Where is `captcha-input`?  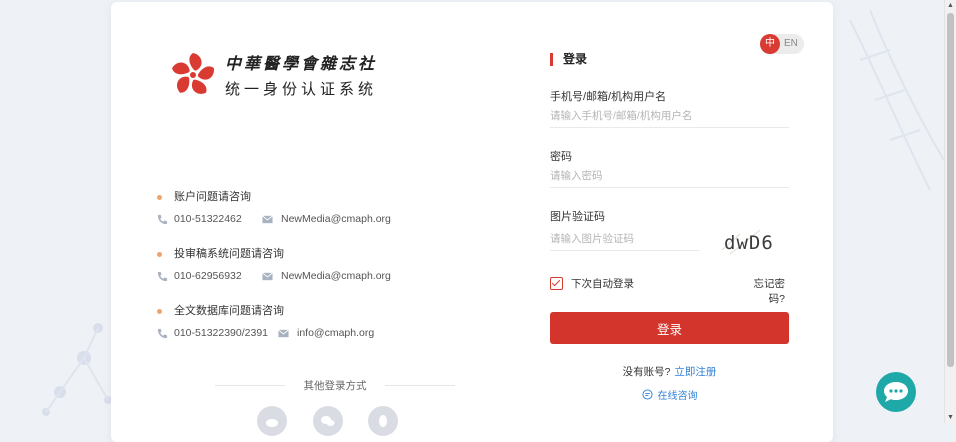 captcha-input is located at coordinates (625, 239).